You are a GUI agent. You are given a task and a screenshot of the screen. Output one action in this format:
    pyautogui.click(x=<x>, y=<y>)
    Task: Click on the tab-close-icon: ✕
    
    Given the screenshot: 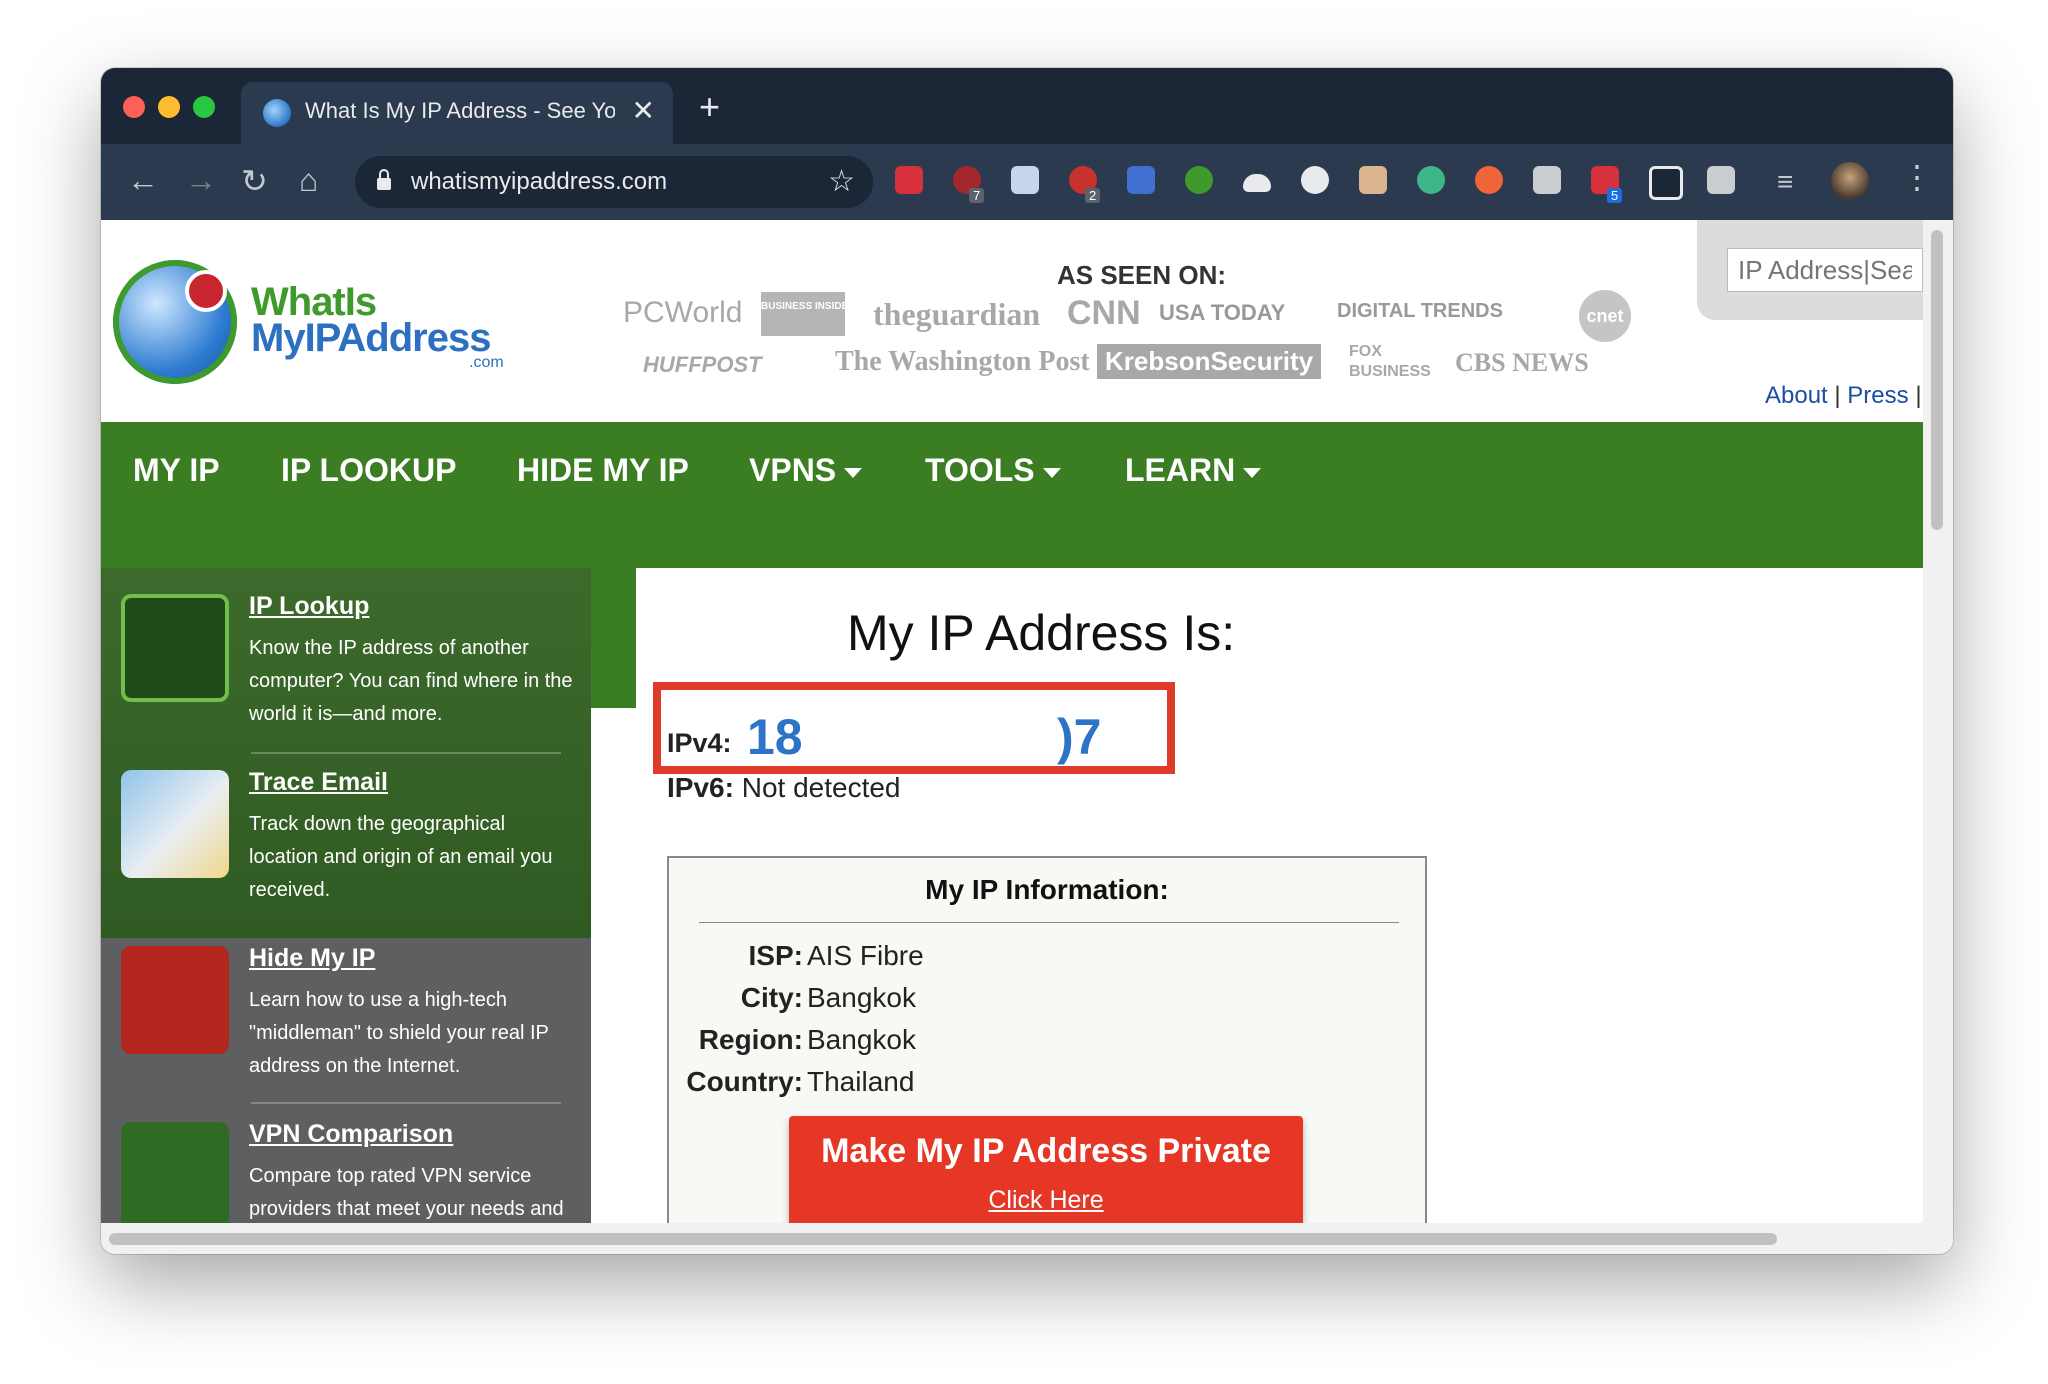 What is the action you would take?
    pyautogui.click(x=643, y=110)
    